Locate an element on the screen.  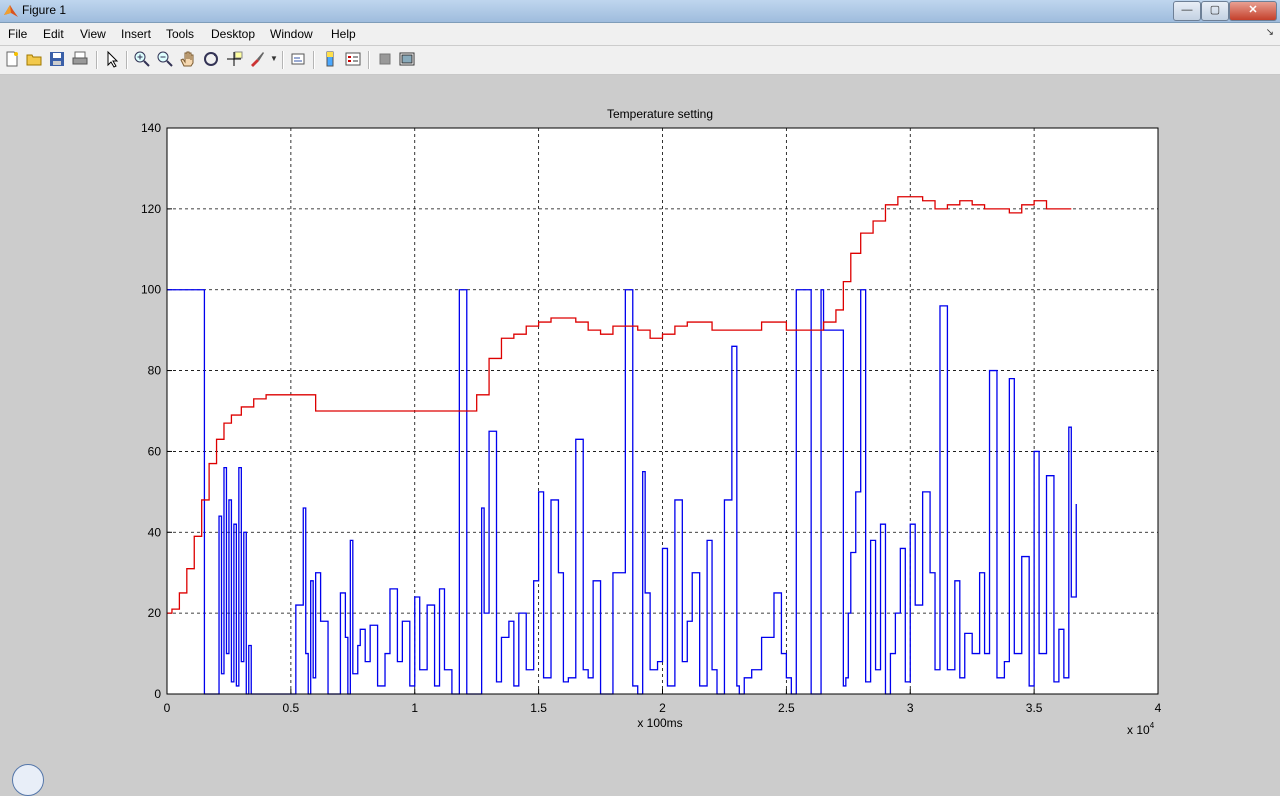
y-tick-label: 140 is located at coordinates (151, 128).